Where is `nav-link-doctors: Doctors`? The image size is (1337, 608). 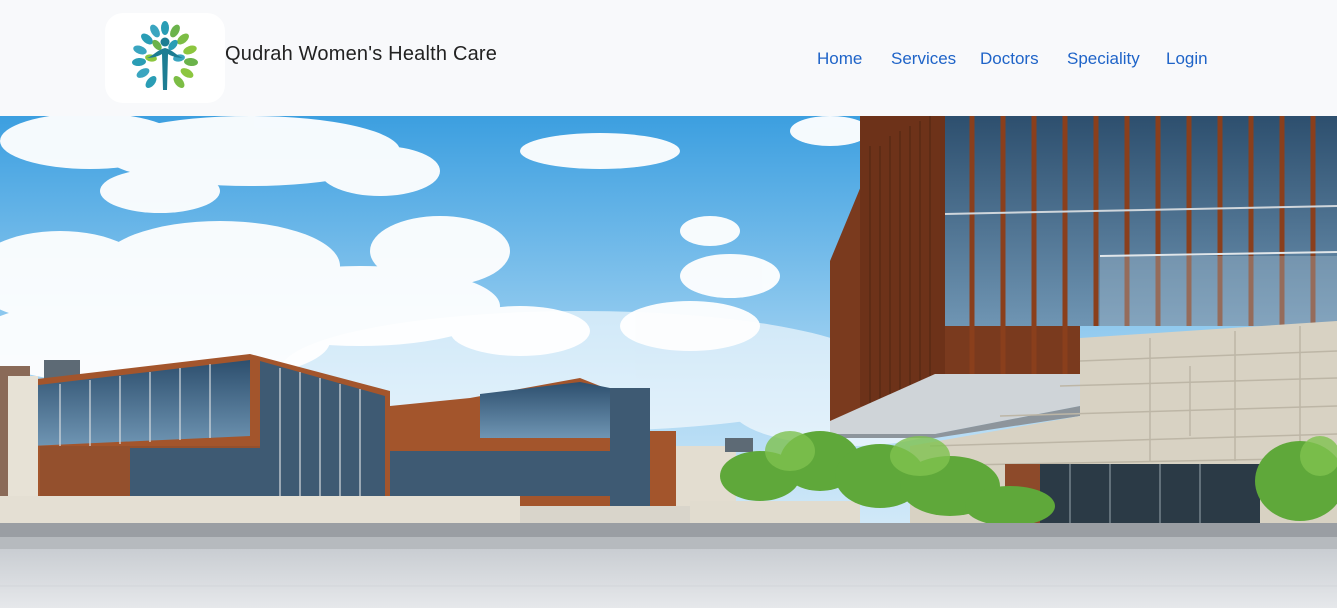
nav-link-doctors: Doctors is located at coordinates (1009, 59).